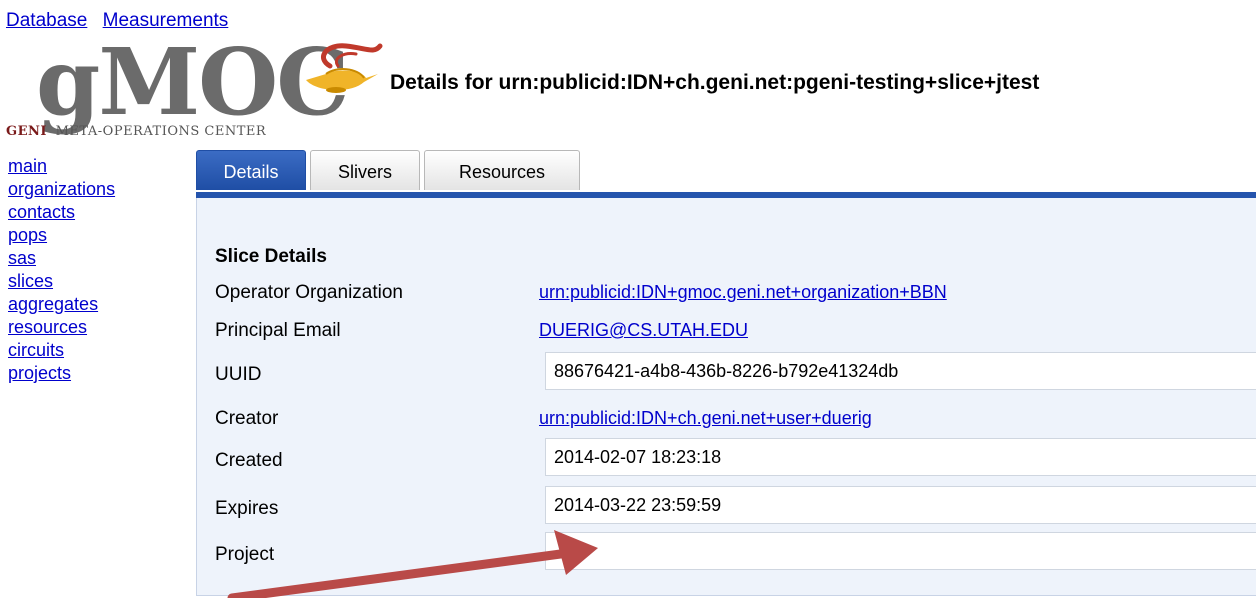 This screenshot has width=1256, height=598. Describe the element at coordinates (61, 327) in the screenshot. I see `sidenav-resources: resources` at that location.